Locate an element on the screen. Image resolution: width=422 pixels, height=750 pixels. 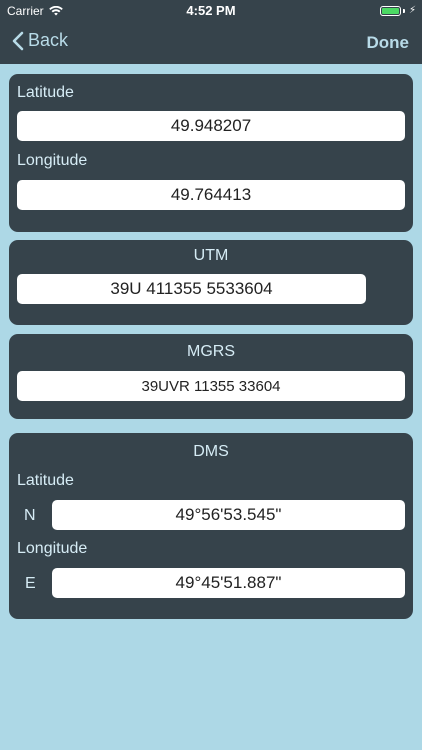
battery-indicator: ⚡ is located at coordinates (397, 10).